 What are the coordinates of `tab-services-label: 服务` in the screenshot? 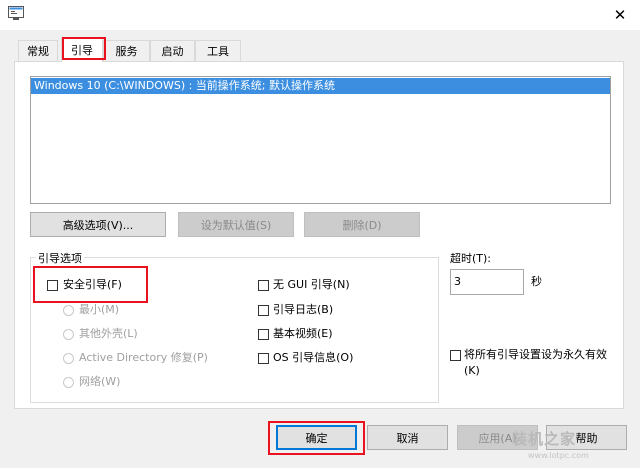 It's located at (126, 51).